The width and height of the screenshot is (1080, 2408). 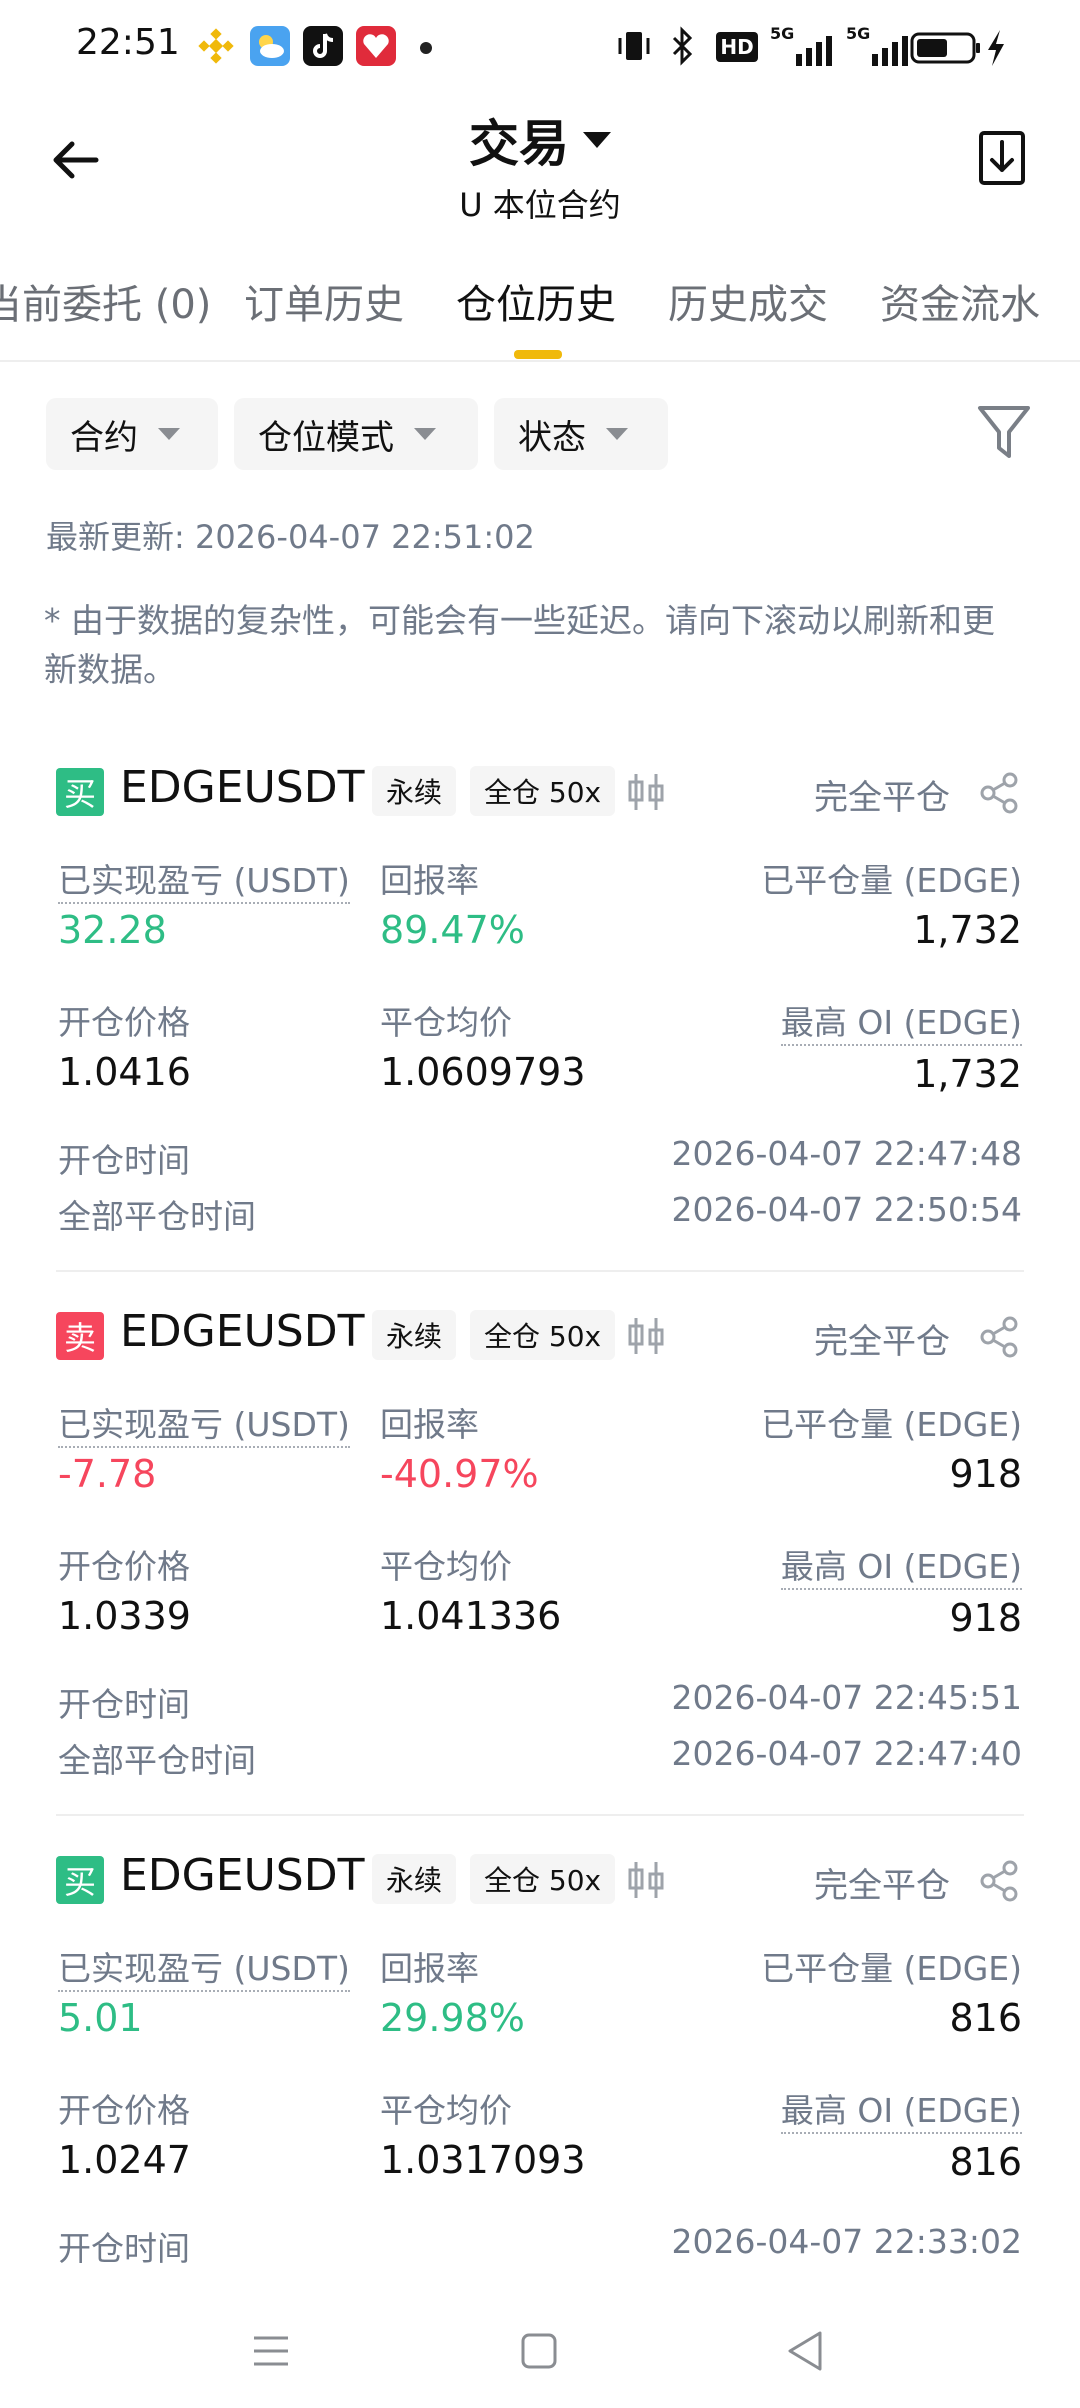 I want to click on close-avg-value: 1.0317093, so click(x=483, y=2160).